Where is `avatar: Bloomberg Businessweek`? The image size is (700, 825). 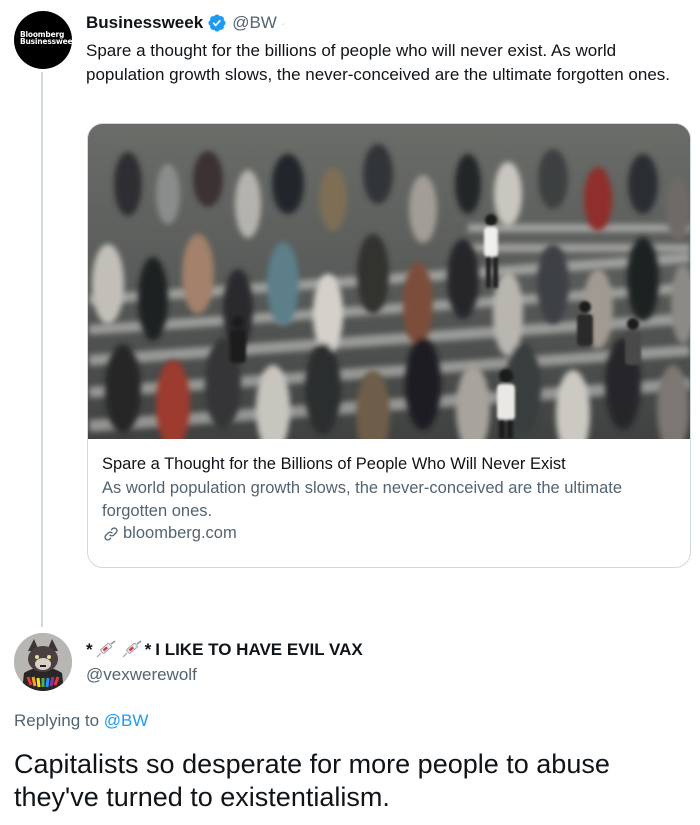
avatar: Bloomberg Businessweek is located at coordinates (43, 40).